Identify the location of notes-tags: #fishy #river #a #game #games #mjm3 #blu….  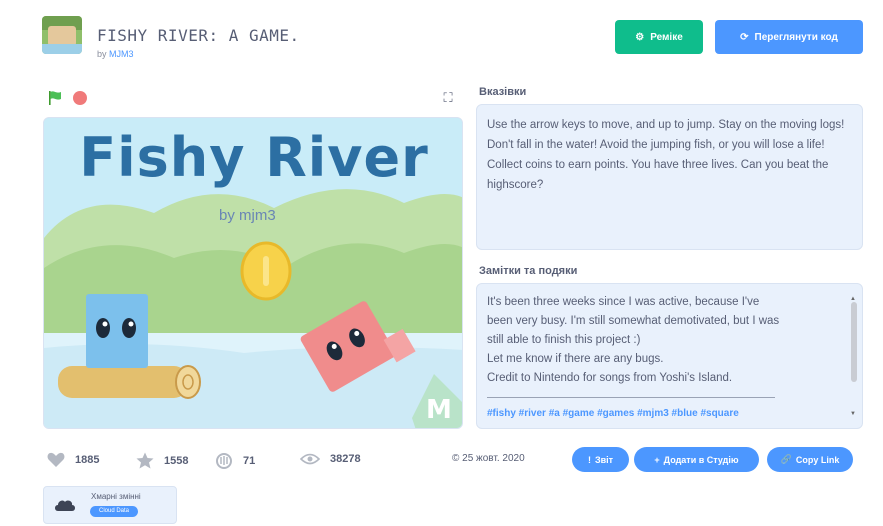
(662, 413).